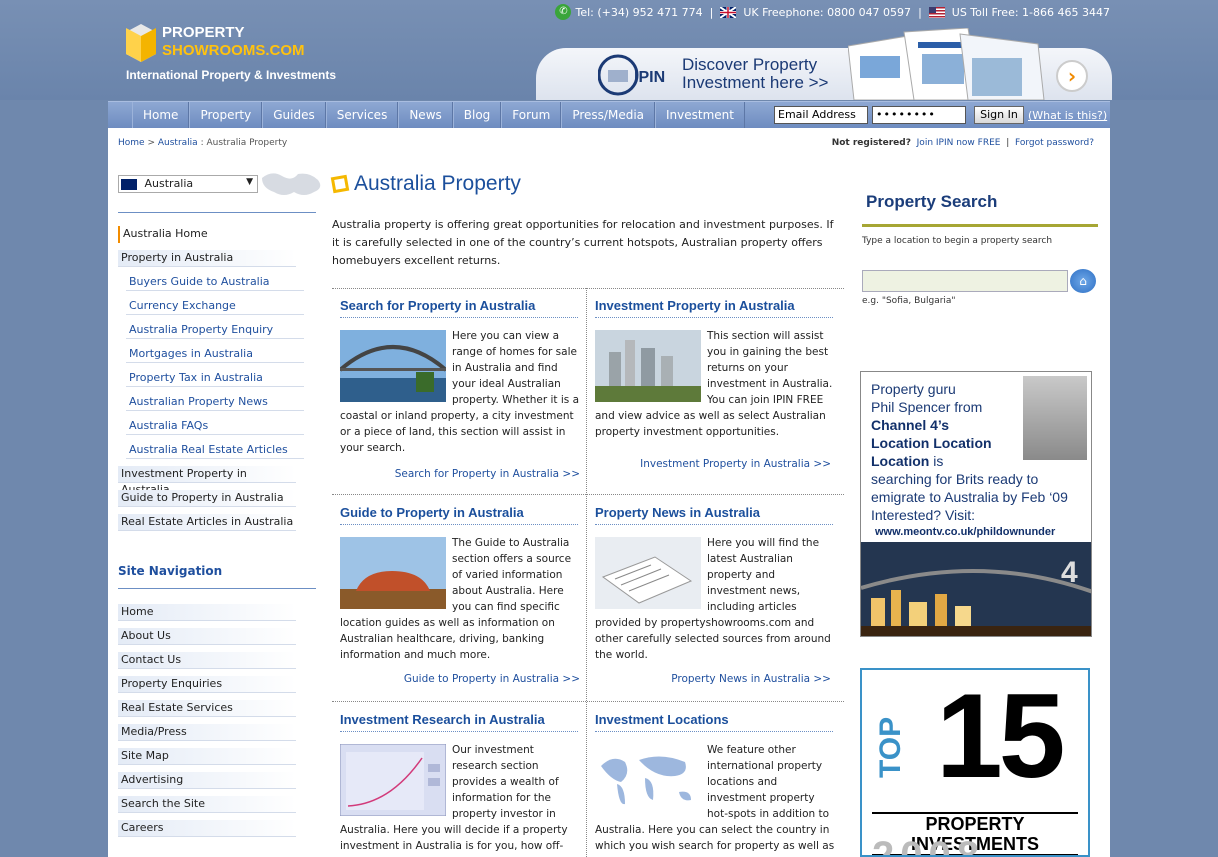 The width and height of the screenshot is (1218, 857). Describe the element at coordinates (207, 756) in the screenshot. I see `site-nav-item-site-map: Site Map` at that location.